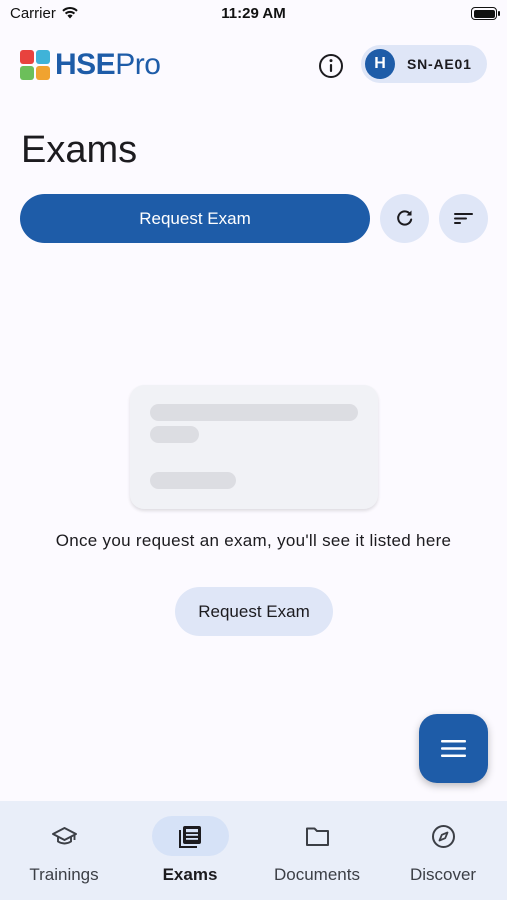  I want to click on compass-icon, so click(443, 836).